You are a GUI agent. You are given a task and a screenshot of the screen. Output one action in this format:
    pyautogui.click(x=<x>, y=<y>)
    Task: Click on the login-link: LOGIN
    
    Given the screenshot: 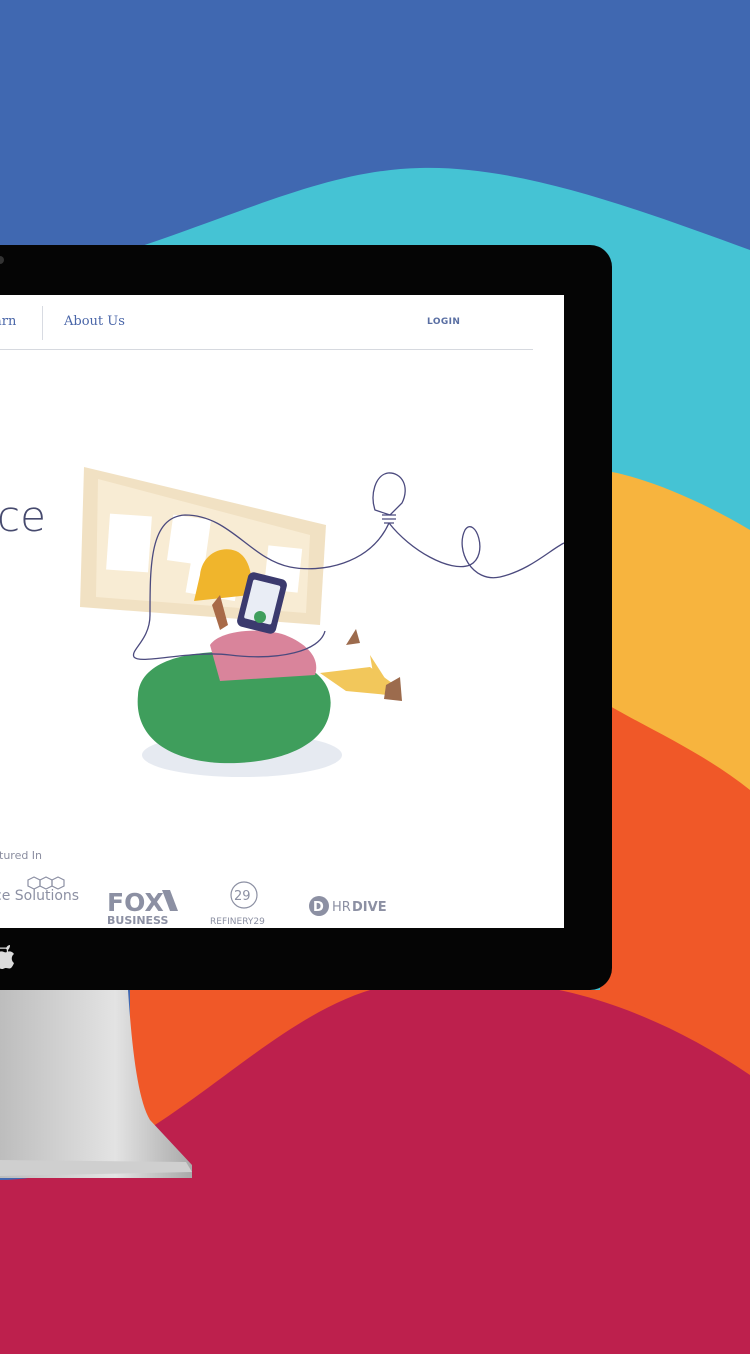 What is the action you would take?
    pyautogui.click(x=443, y=322)
    